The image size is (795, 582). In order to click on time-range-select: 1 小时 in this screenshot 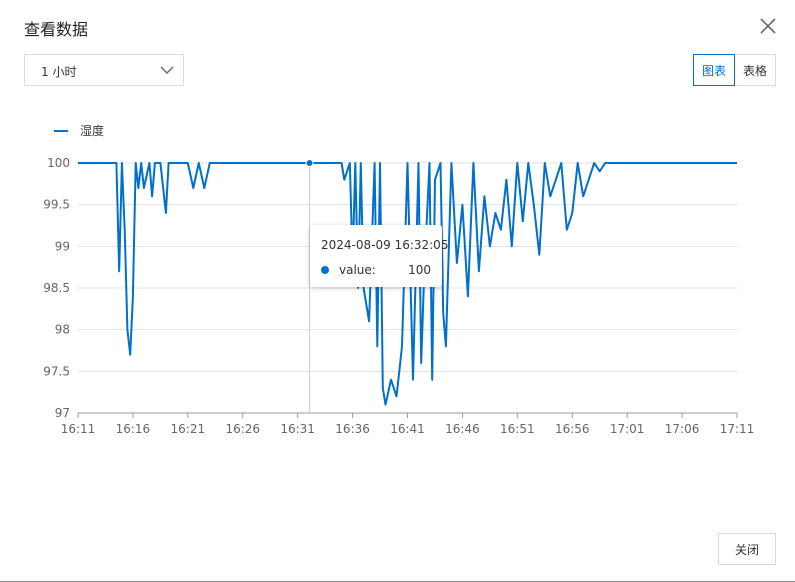, I will do `click(104, 70)`.